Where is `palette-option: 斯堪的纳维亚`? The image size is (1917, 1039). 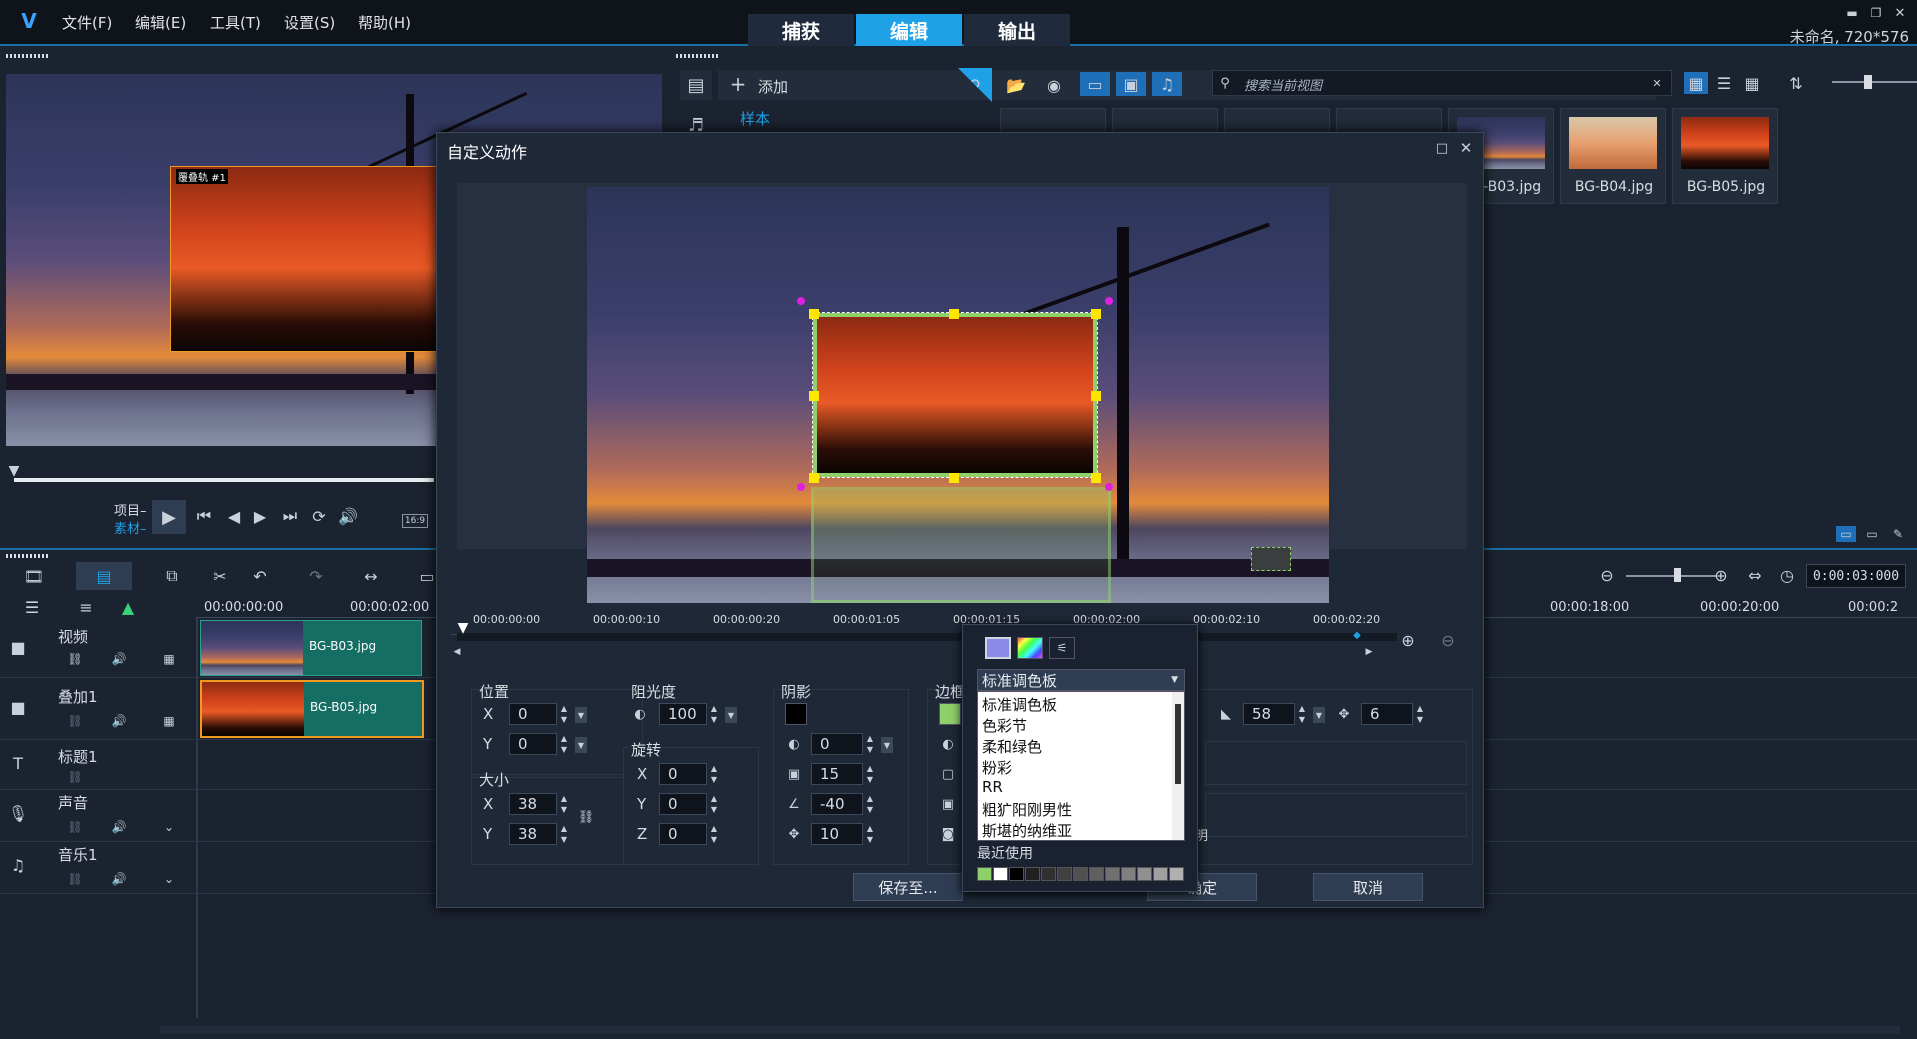 palette-option: 斯堪的纳维亚 is located at coordinates (1027, 830).